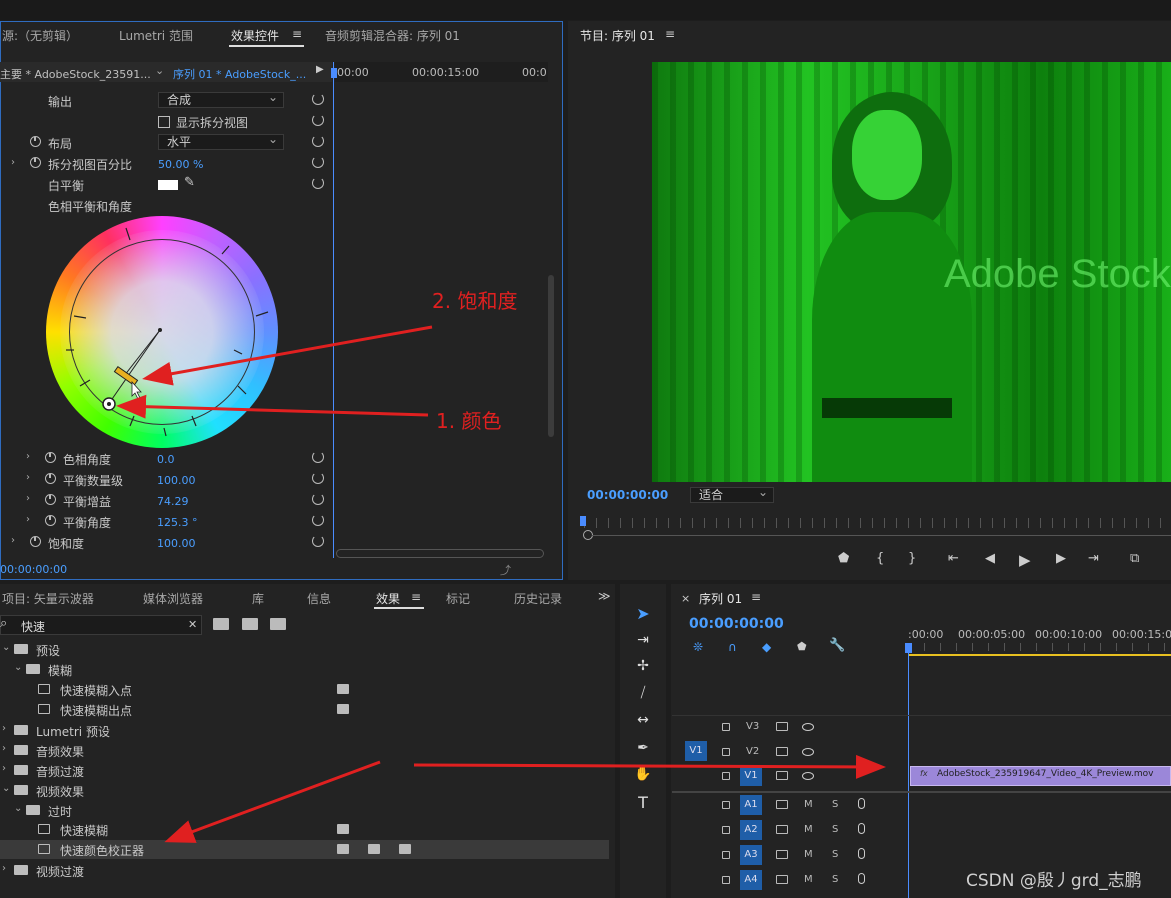 The height and width of the screenshot is (898, 1171). Describe the element at coordinates (469, 421) in the screenshot. I see `annotation-color: 1. 颜色` at that location.